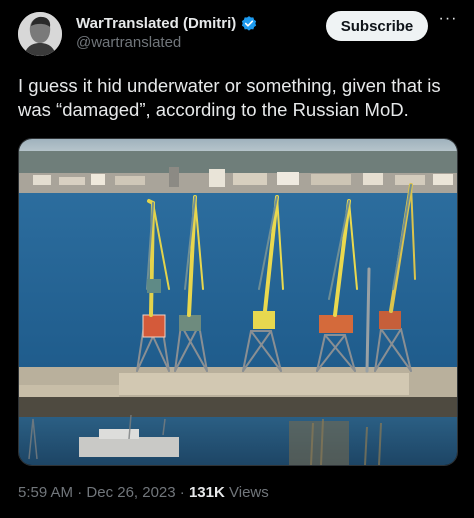  I want to click on tweet-time: 5:59 AM, so click(45, 492).